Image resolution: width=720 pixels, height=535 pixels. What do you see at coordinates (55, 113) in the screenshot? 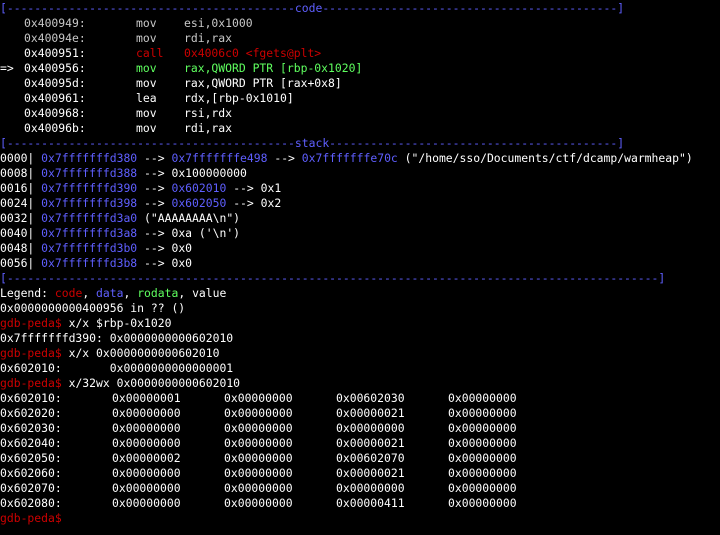
I see `instruction-address: 0x400968:` at bounding box center [55, 113].